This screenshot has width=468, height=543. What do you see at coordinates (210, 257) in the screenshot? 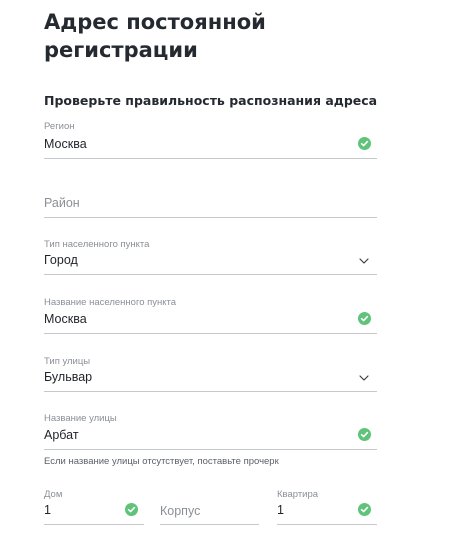
I see `settlement-type-select: Тип населенного пункта Город` at bounding box center [210, 257].